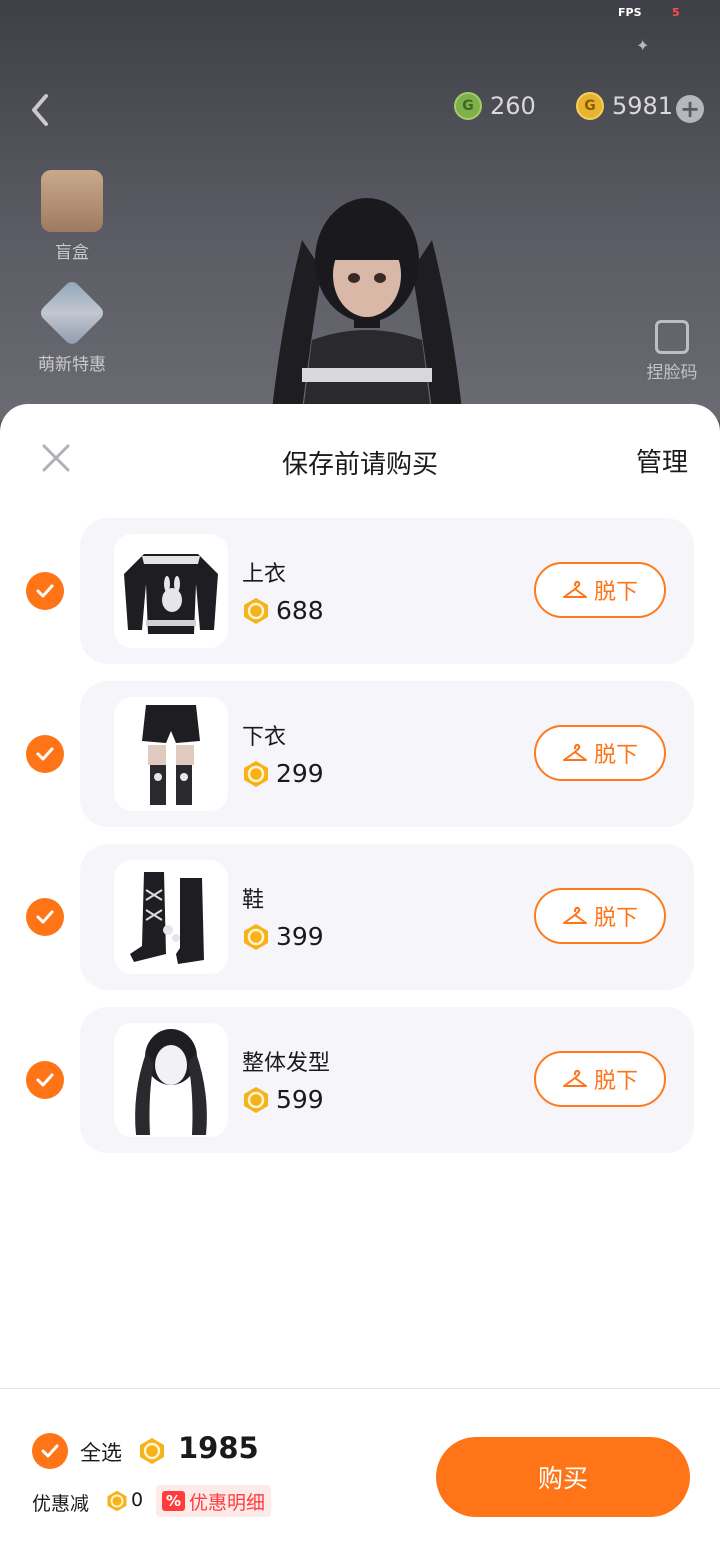 The image size is (720, 1544). I want to click on item-price: 599, so click(283, 1099).